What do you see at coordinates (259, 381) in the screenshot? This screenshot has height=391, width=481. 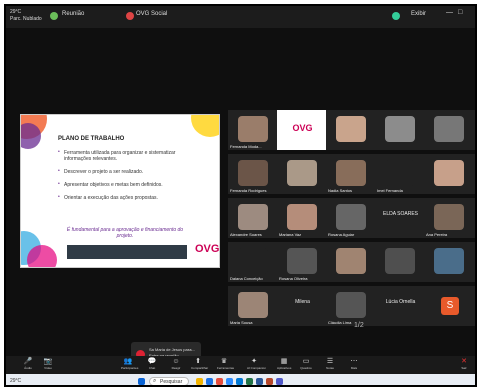 I see `word-icon` at bounding box center [259, 381].